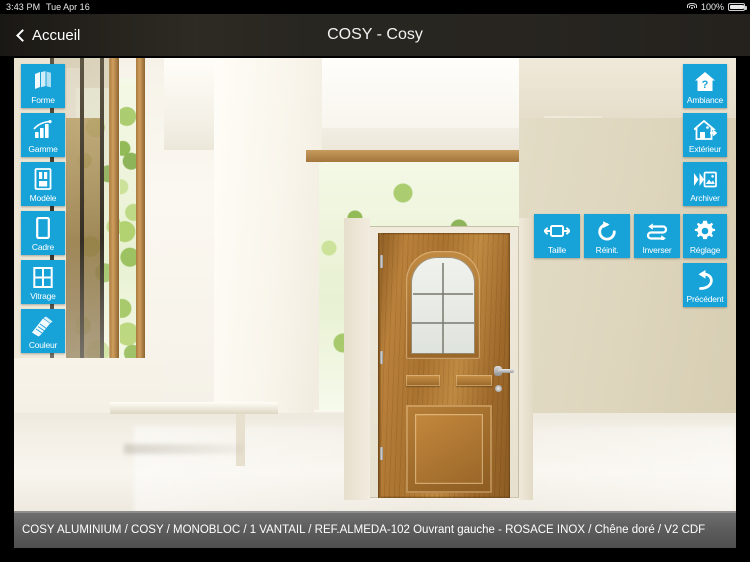 This screenshot has height=562, width=750. What do you see at coordinates (357, 359) in the screenshot?
I see `scene-door-left-reveal` at bounding box center [357, 359].